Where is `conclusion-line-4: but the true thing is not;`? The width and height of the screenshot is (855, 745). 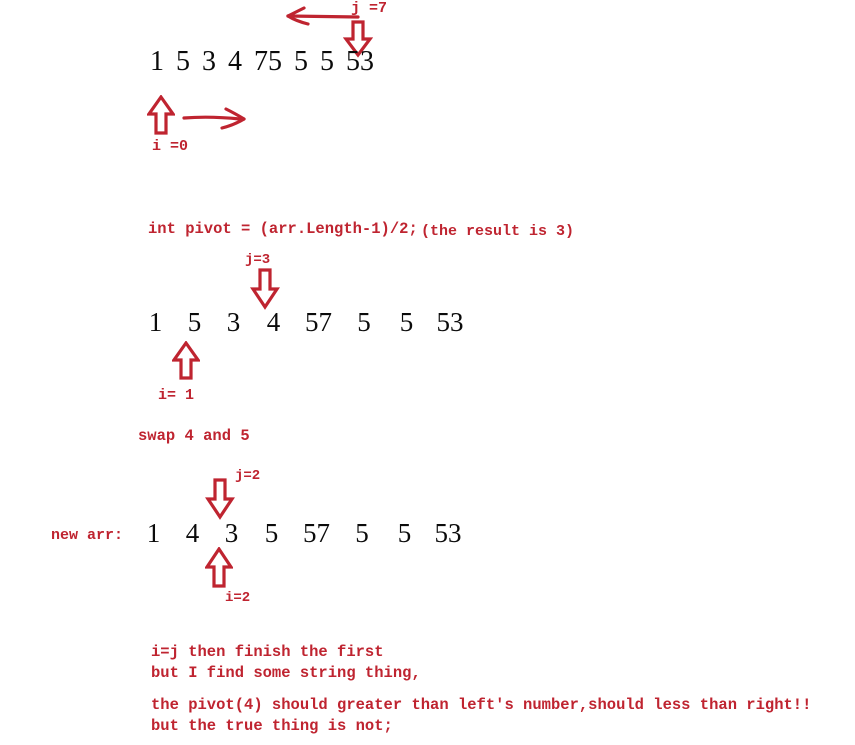 conclusion-line-4: but the true thing is not; is located at coordinates (272, 726).